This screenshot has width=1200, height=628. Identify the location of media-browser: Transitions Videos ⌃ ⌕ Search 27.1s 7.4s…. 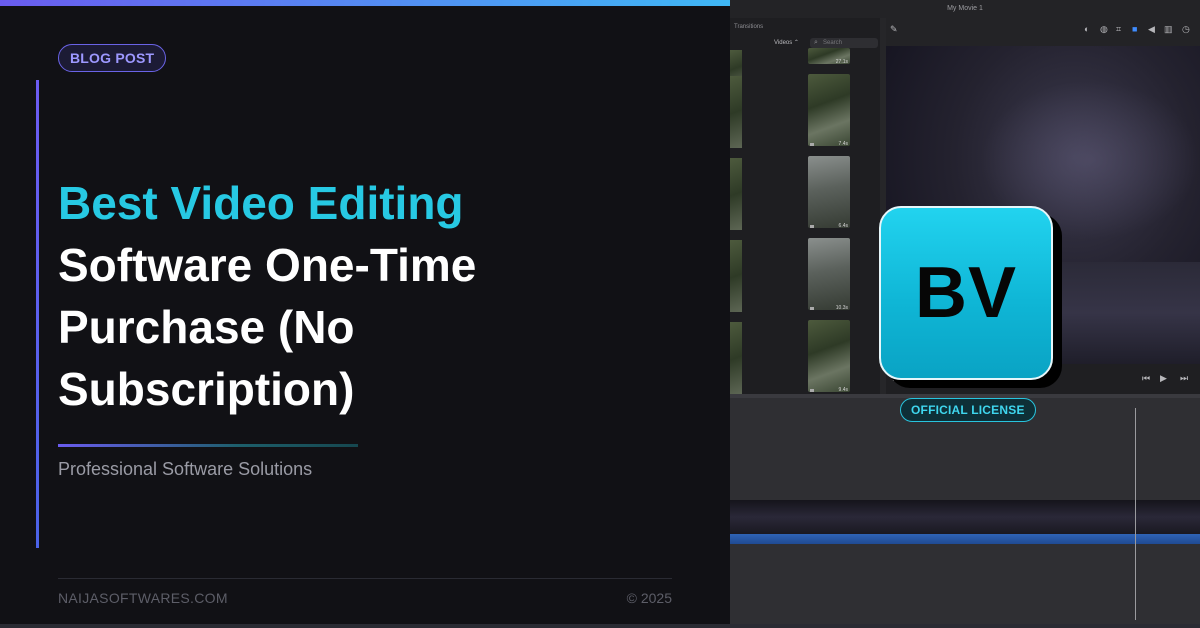
(805, 206).